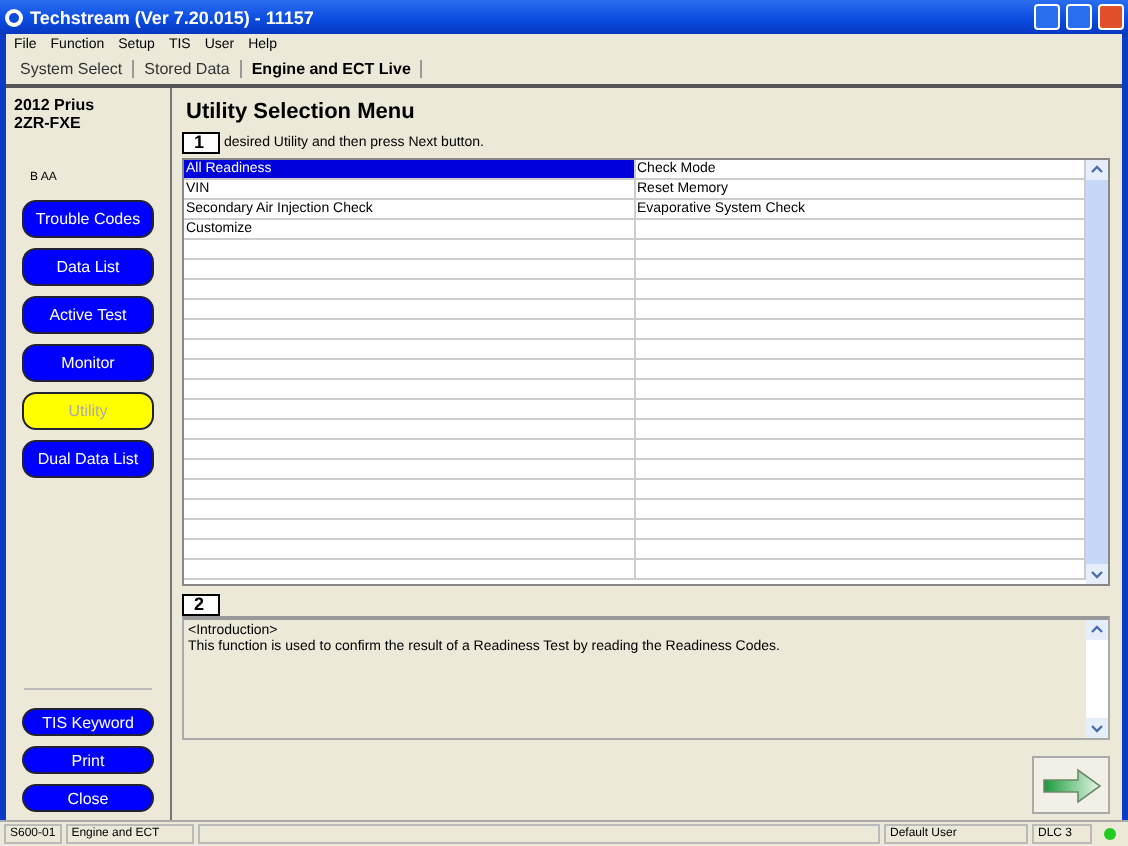 The height and width of the screenshot is (846, 1128). Describe the element at coordinates (88, 722) in the screenshot. I see `sidebar-button: TIS Keyword` at that location.